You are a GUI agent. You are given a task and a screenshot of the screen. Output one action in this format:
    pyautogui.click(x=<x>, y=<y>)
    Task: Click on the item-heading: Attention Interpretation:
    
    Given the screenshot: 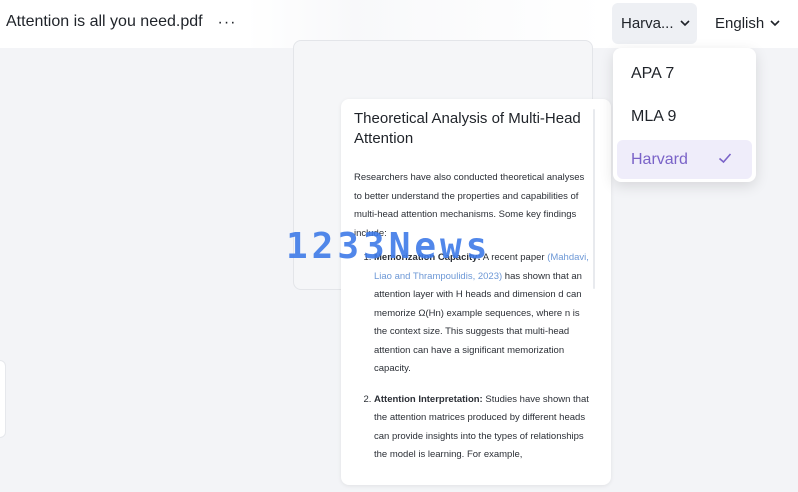 What is the action you would take?
    pyautogui.click(x=428, y=399)
    